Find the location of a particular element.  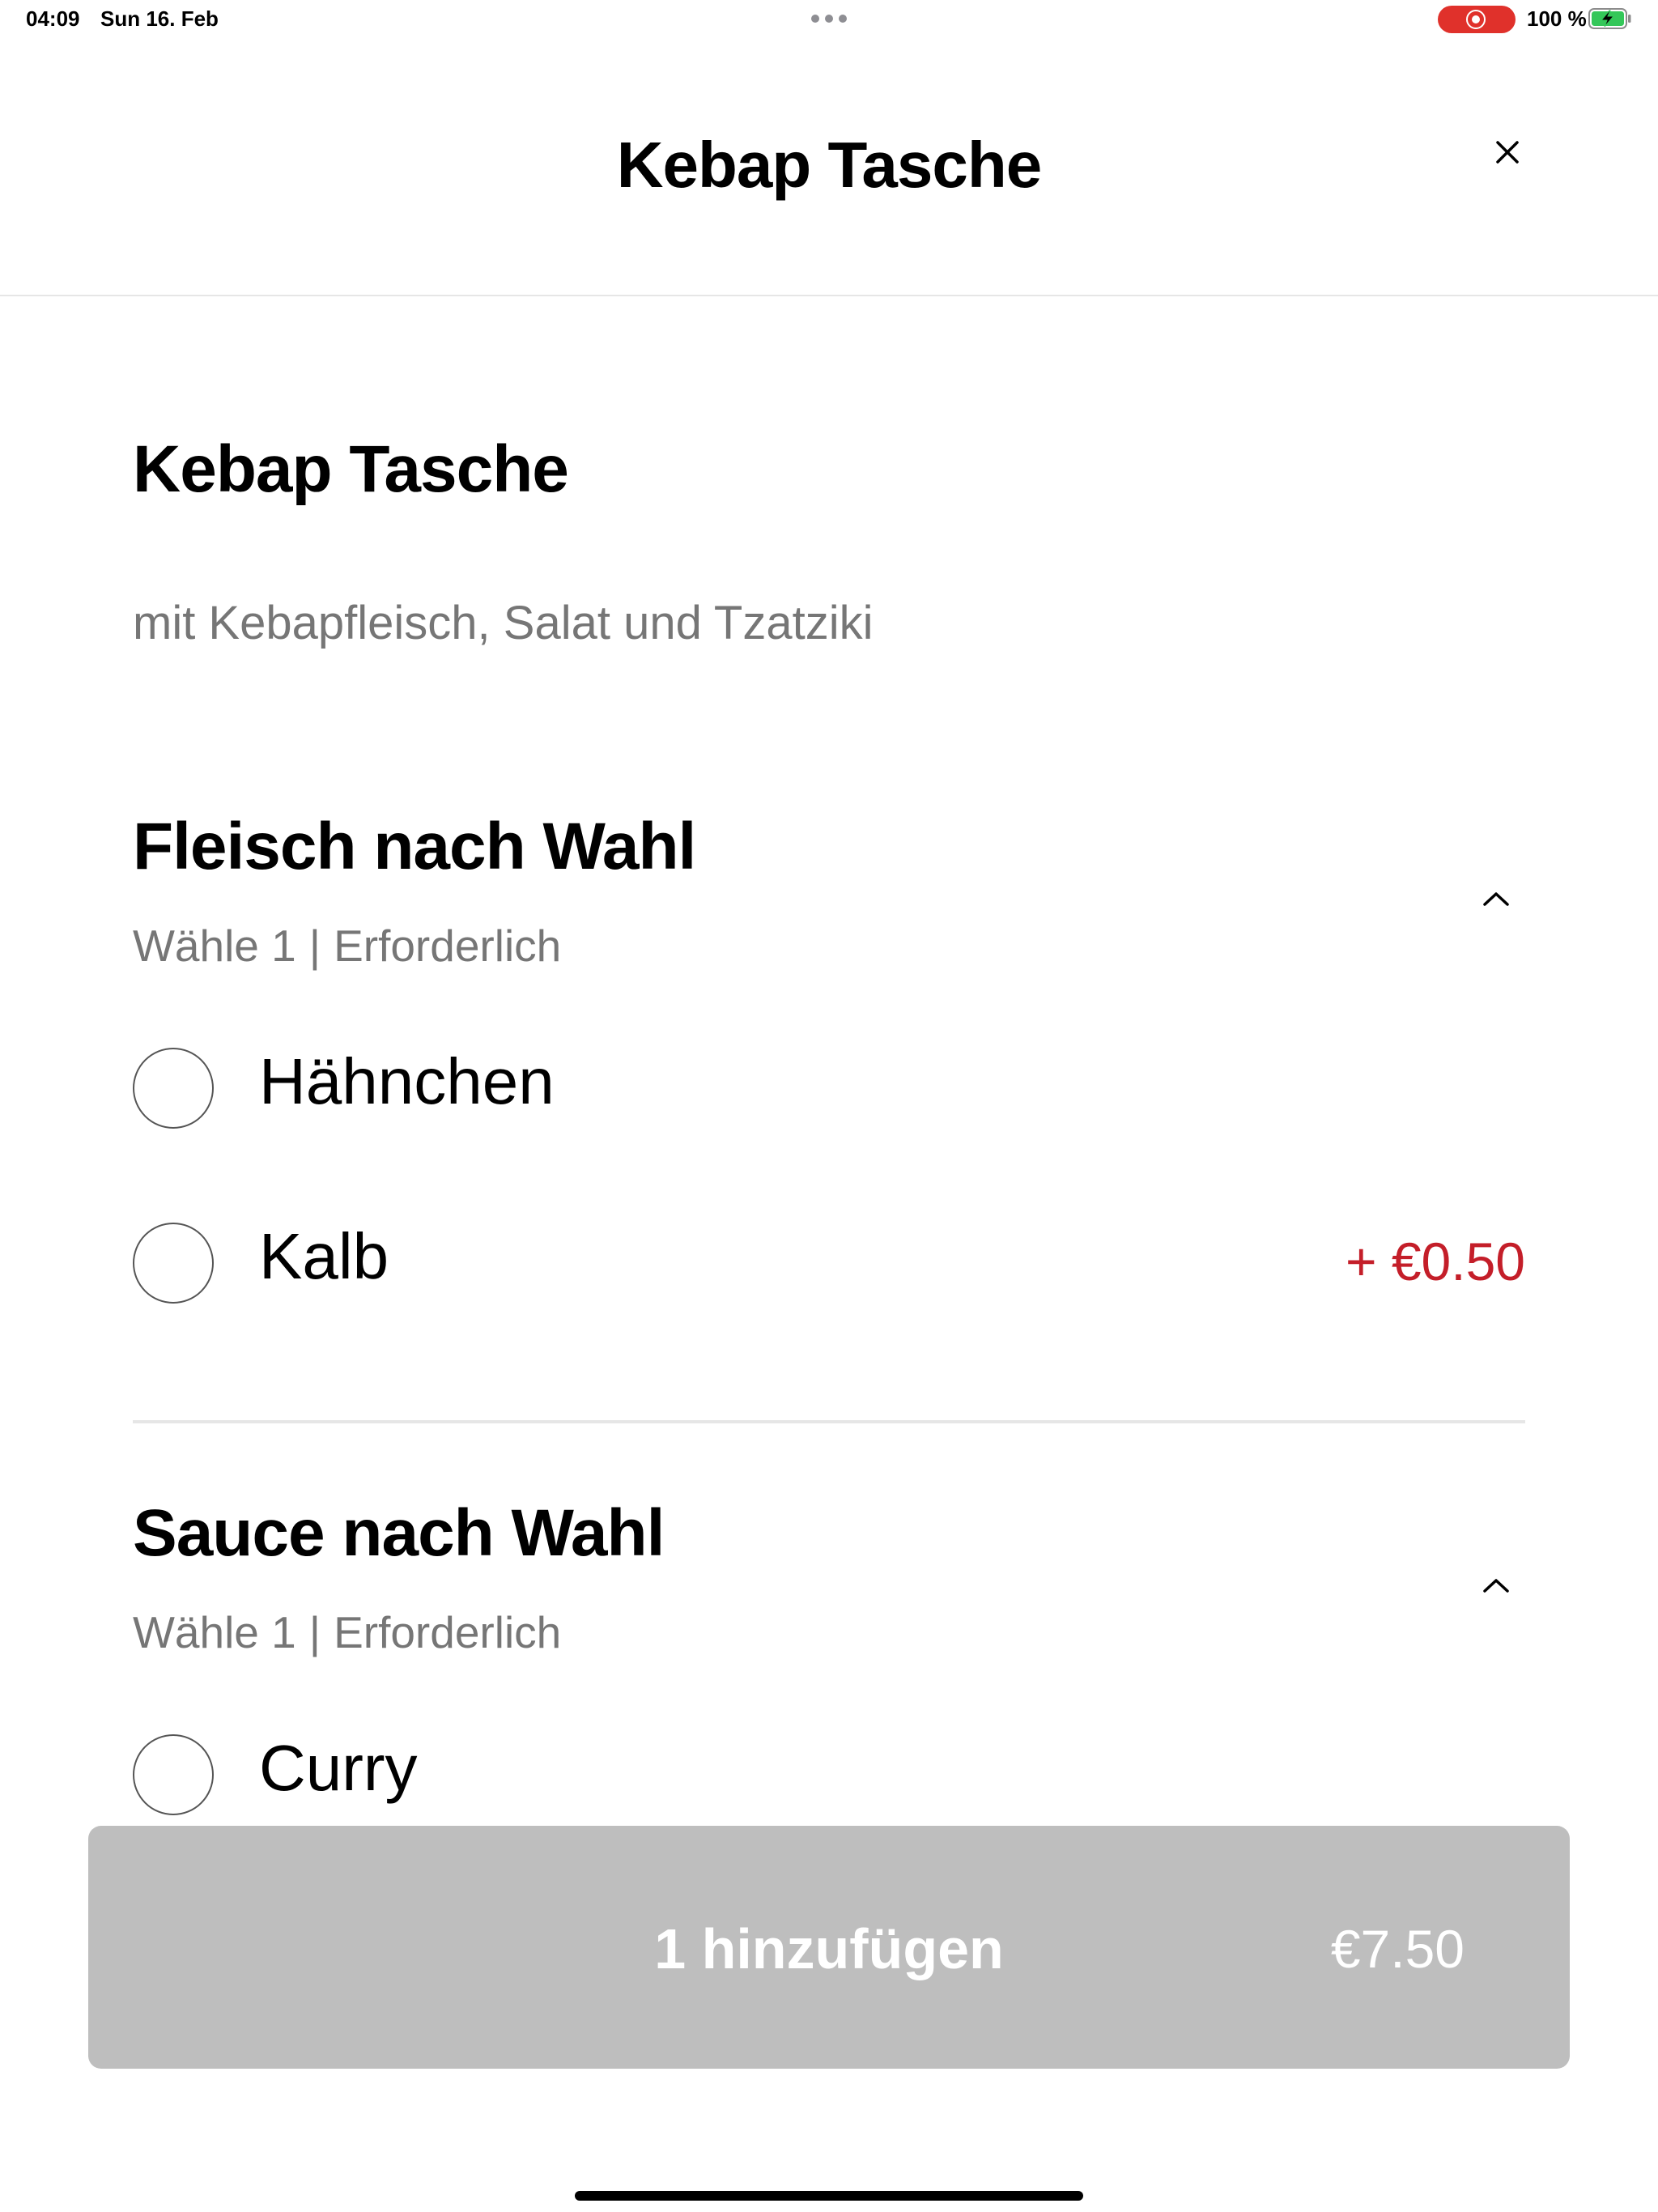

group-title-meat: Fleisch nach Wahl is located at coordinates (414, 847).